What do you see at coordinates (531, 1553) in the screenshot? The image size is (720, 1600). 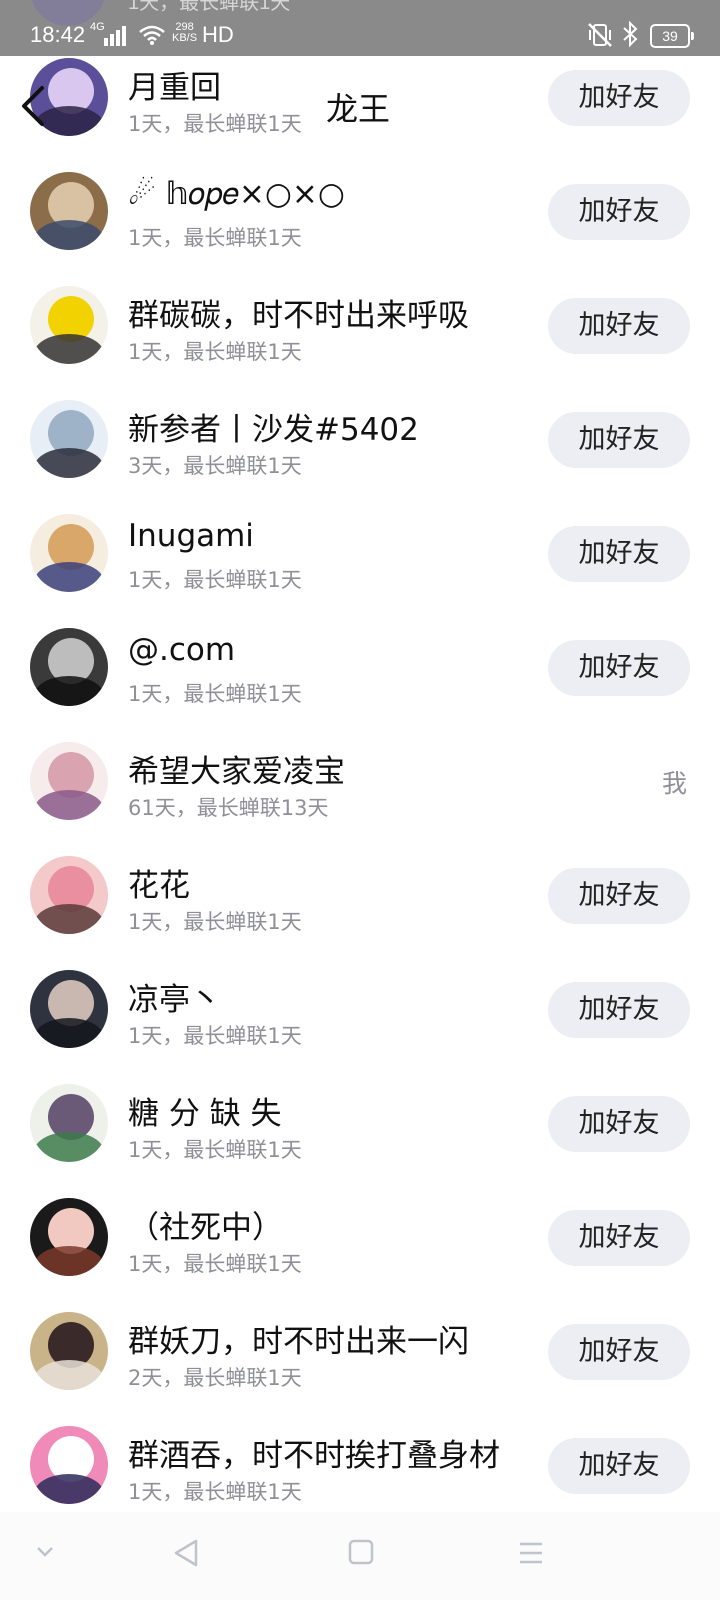 I see `menu-lines-icon` at bounding box center [531, 1553].